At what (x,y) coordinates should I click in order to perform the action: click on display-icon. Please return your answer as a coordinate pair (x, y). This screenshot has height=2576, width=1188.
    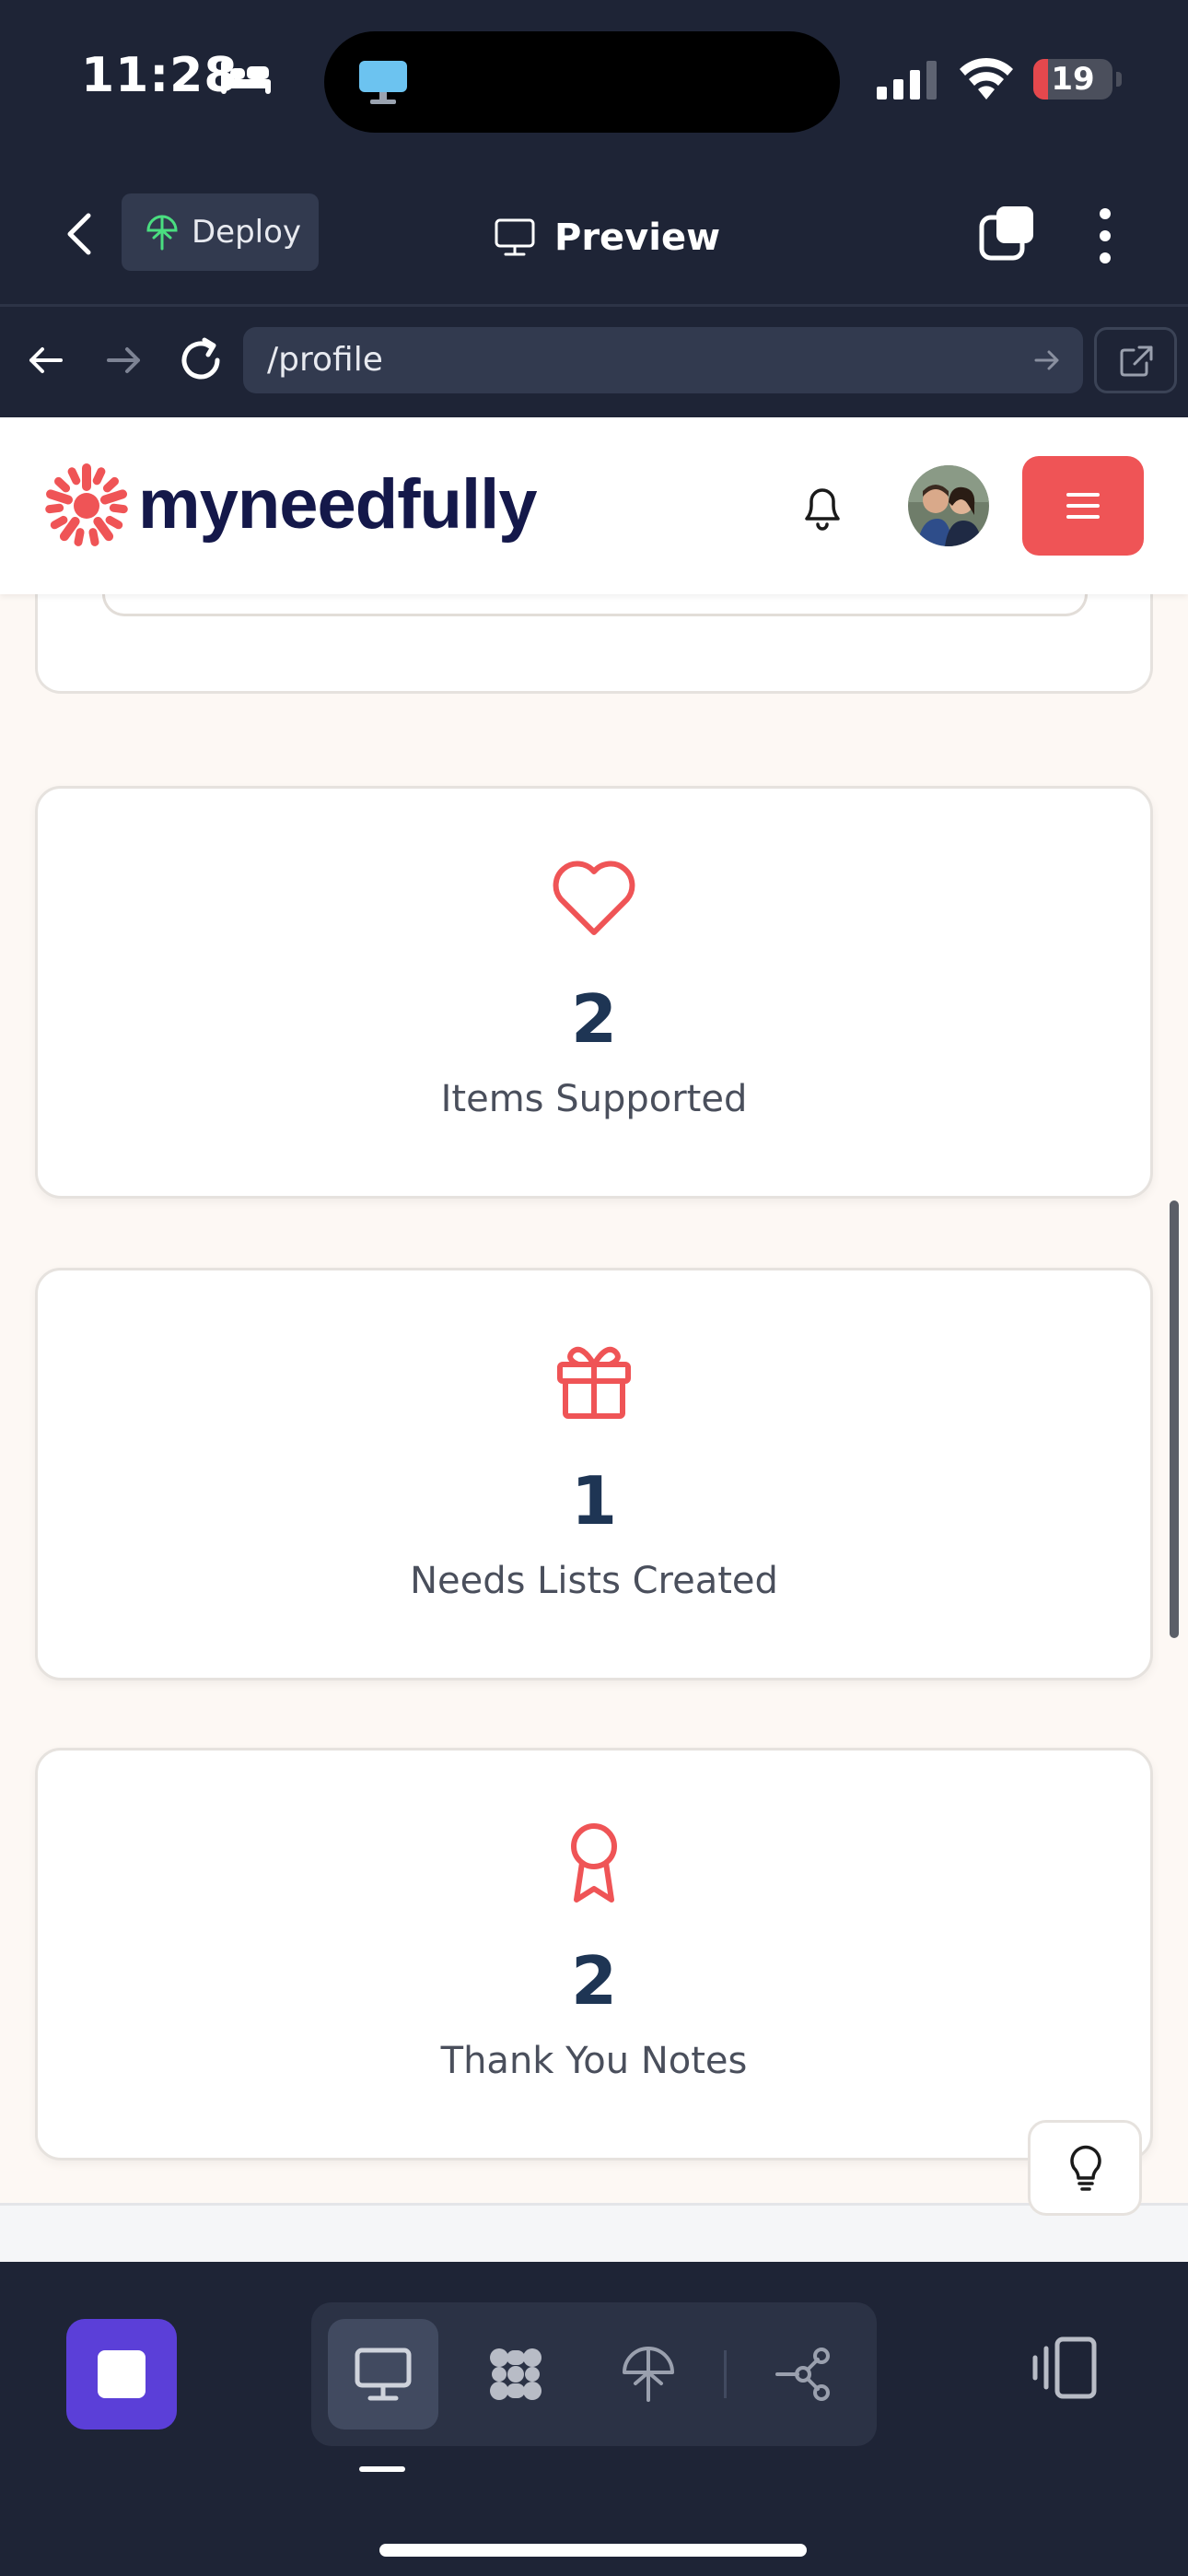
    Looking at the image, I should click on (383, 82).